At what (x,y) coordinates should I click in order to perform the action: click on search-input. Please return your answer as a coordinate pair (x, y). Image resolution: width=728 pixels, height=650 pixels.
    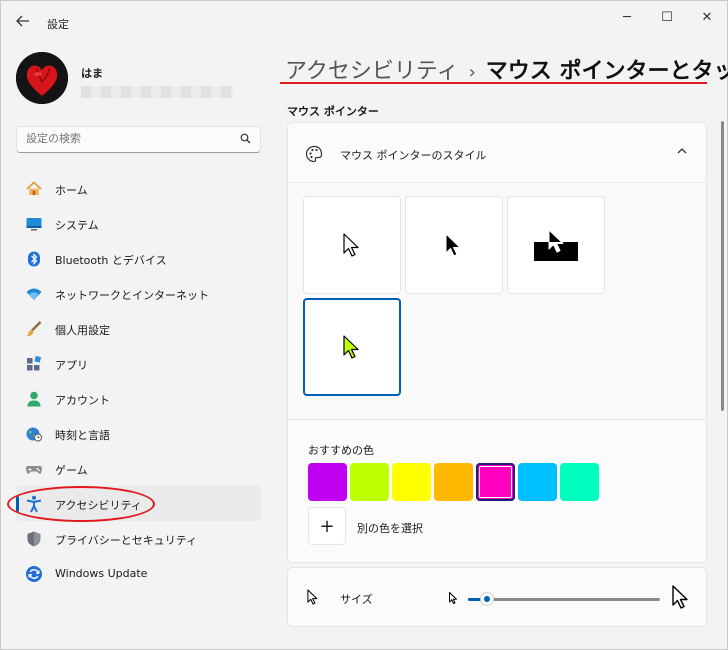
    Looking at the image, I should click on (128, 138).